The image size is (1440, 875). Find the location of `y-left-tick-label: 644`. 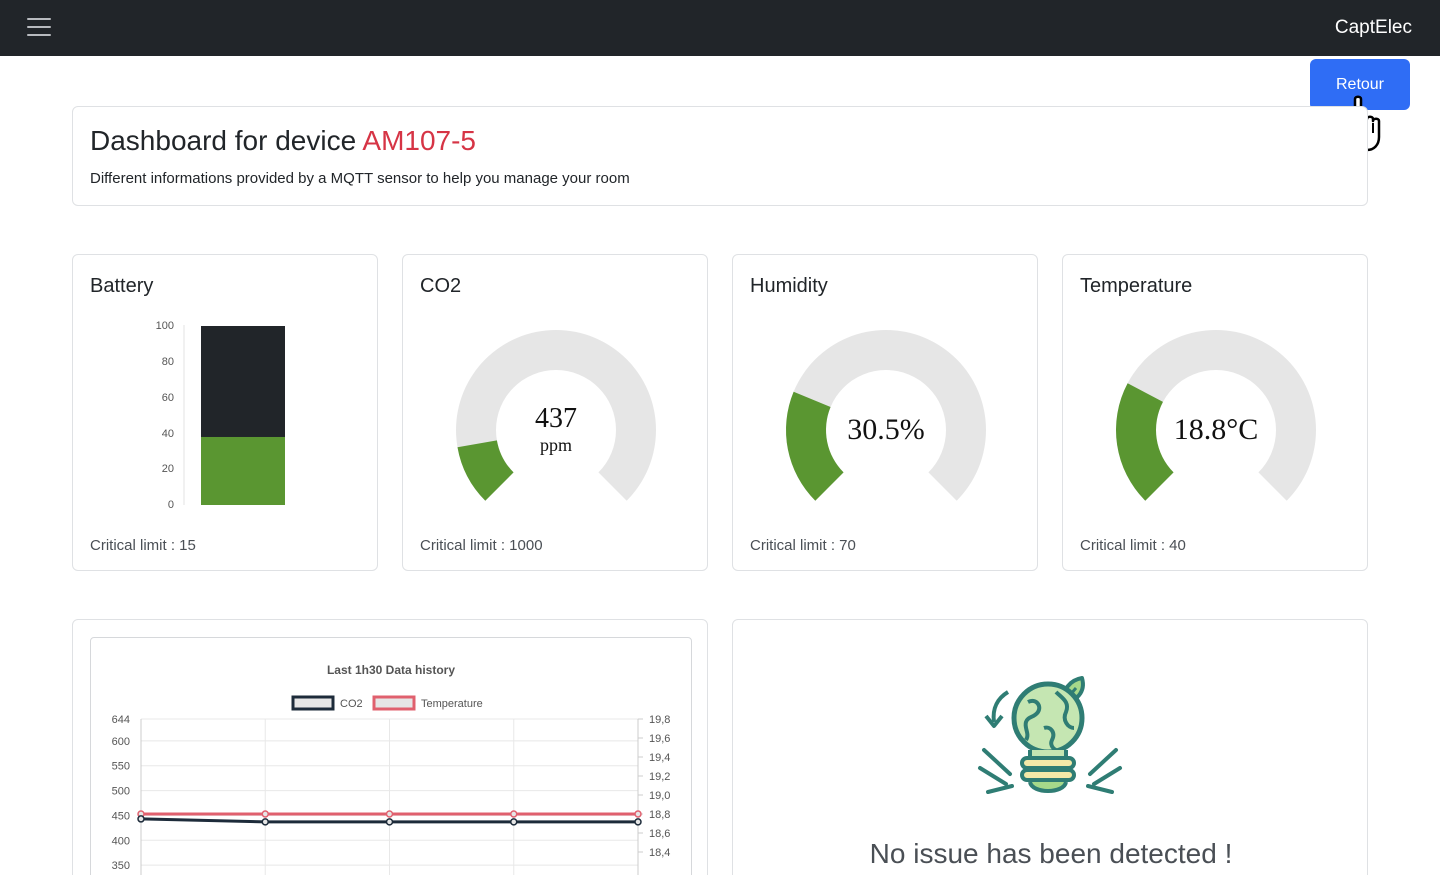

y-left-tick-label: 644 is located at coordinates (121, 720).